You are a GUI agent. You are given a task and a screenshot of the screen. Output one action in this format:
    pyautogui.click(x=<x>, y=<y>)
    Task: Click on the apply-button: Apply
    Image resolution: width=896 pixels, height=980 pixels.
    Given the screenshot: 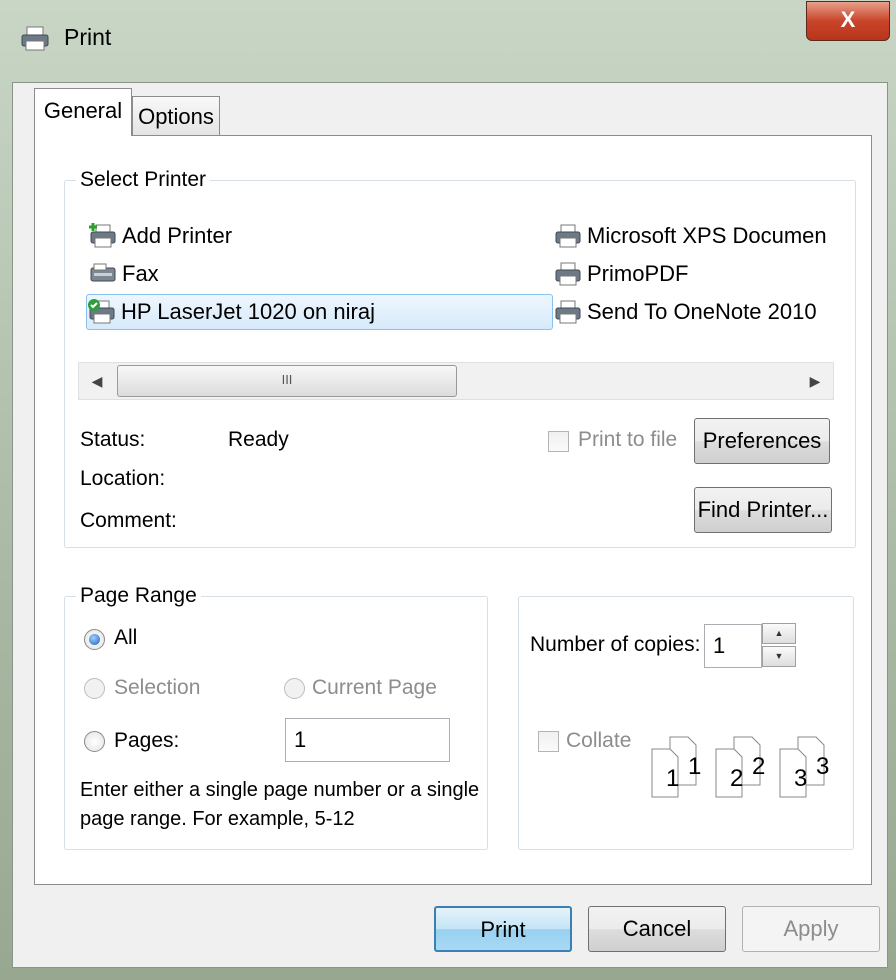 What is the action you would take?
    pyautogui.click(x=811, y=929)
    